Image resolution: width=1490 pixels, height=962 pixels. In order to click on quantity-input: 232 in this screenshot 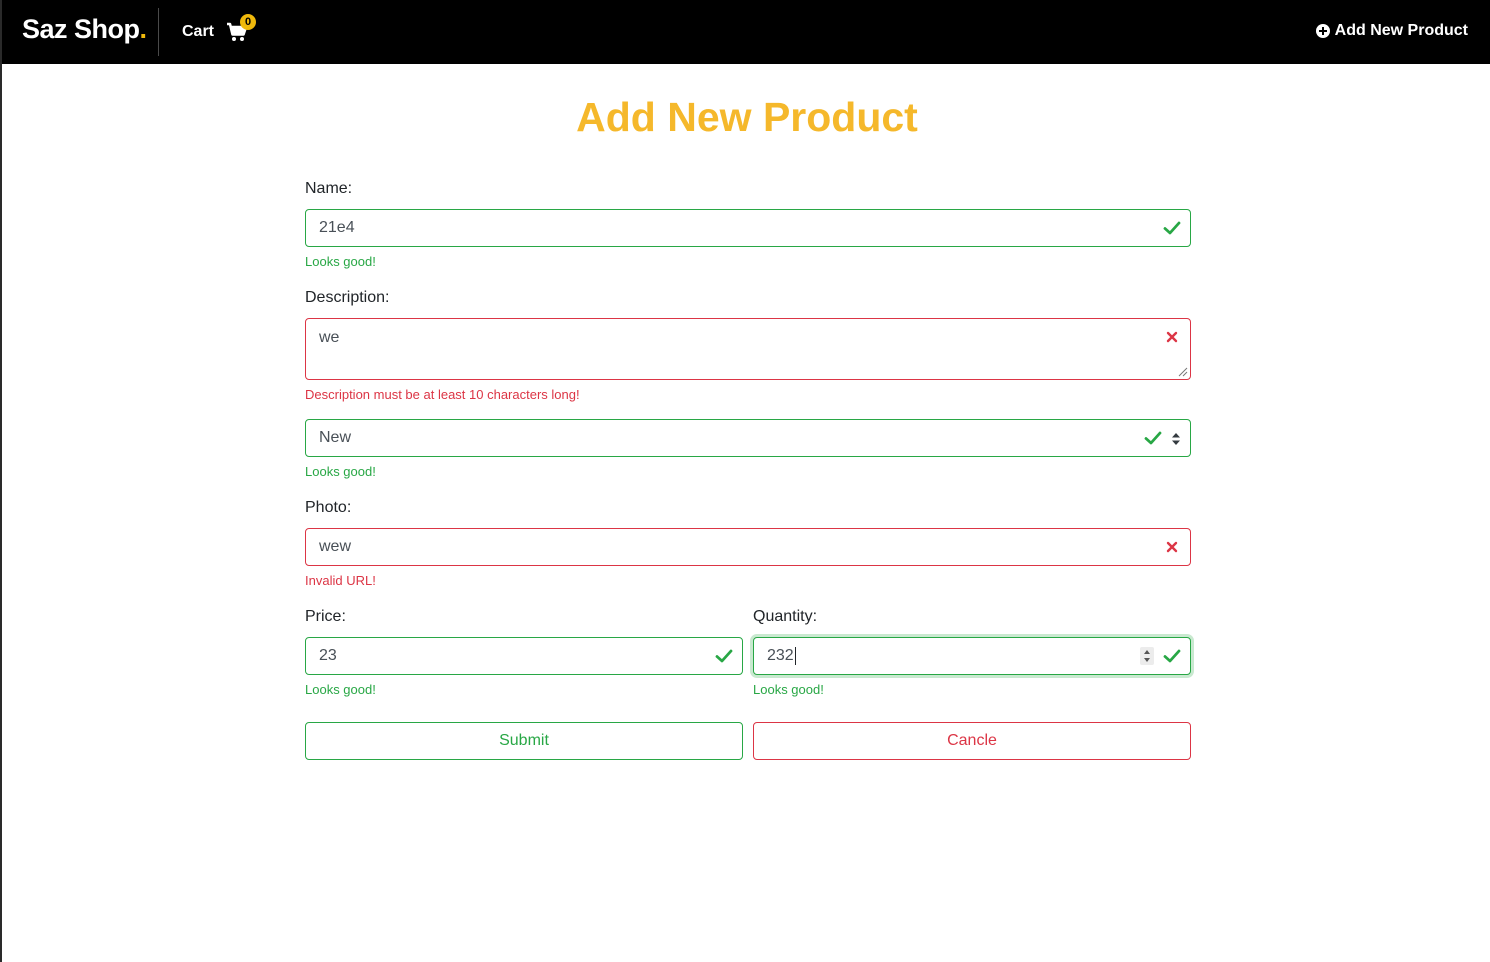, I will do `click(972, 656)`.